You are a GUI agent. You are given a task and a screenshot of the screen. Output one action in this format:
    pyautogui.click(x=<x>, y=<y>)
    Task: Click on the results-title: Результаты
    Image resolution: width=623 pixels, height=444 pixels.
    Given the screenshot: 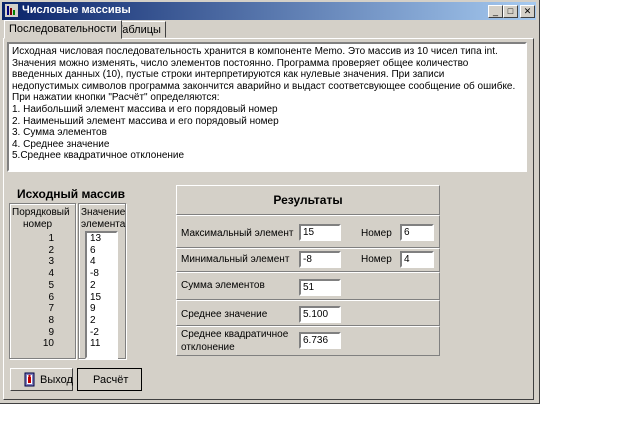 What is the action you would take?
    pyautogui.click(x=308, y=200)
    